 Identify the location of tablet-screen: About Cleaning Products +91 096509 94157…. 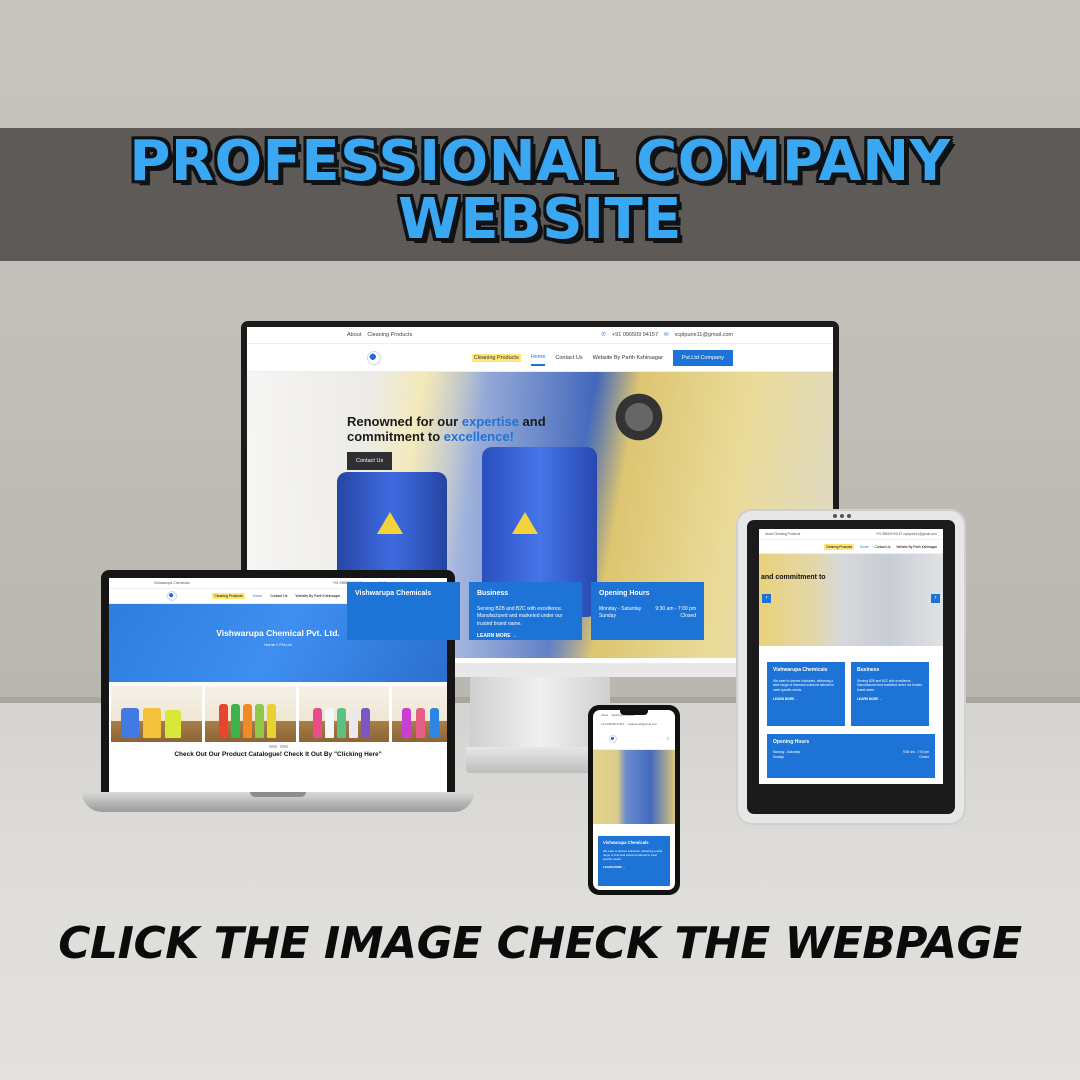
(851, 656).